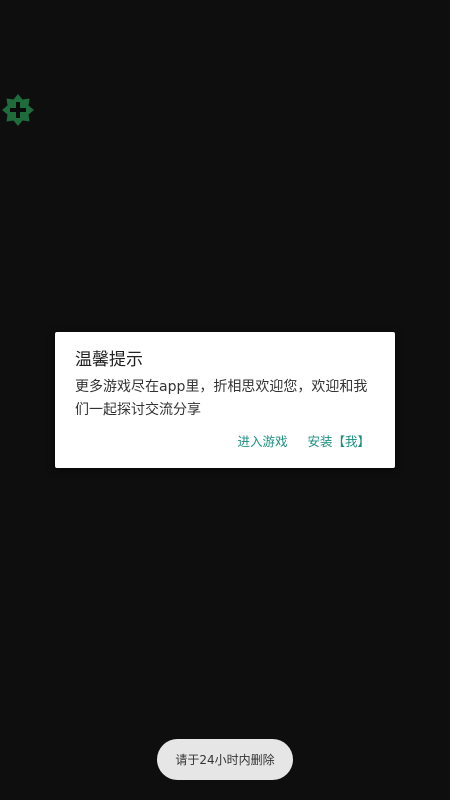  What do you see at coordinates (225, 759) in the screenshot?
I see `toast-message: 请于24小时内删除` at bounding box center [225, 759].